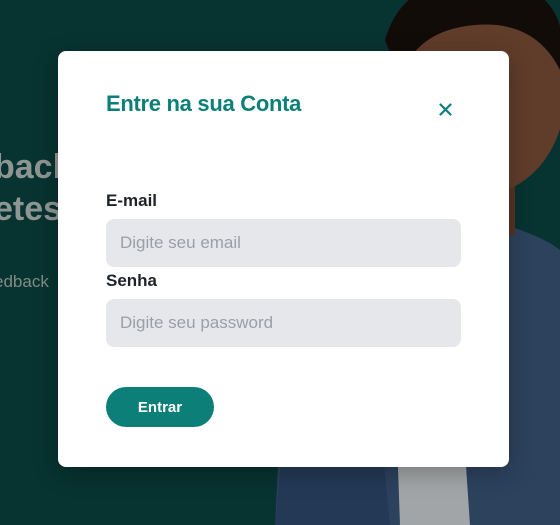  I want to click on login-button: Entrar, so click(160, 407).